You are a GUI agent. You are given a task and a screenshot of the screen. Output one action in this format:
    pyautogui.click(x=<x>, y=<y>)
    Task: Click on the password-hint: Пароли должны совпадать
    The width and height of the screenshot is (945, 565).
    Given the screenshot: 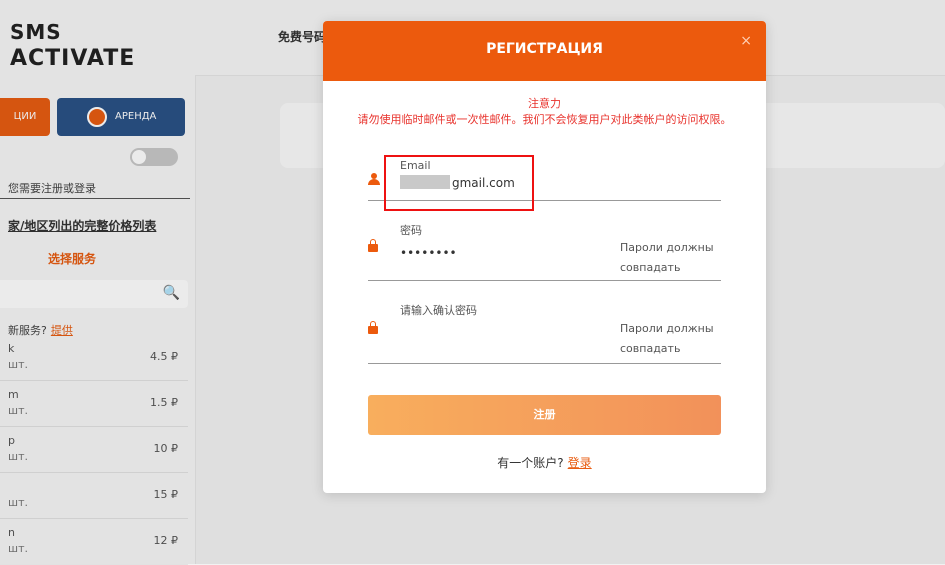 What is the action you would take?
    pyautogui.click(x=667, y=257)
    